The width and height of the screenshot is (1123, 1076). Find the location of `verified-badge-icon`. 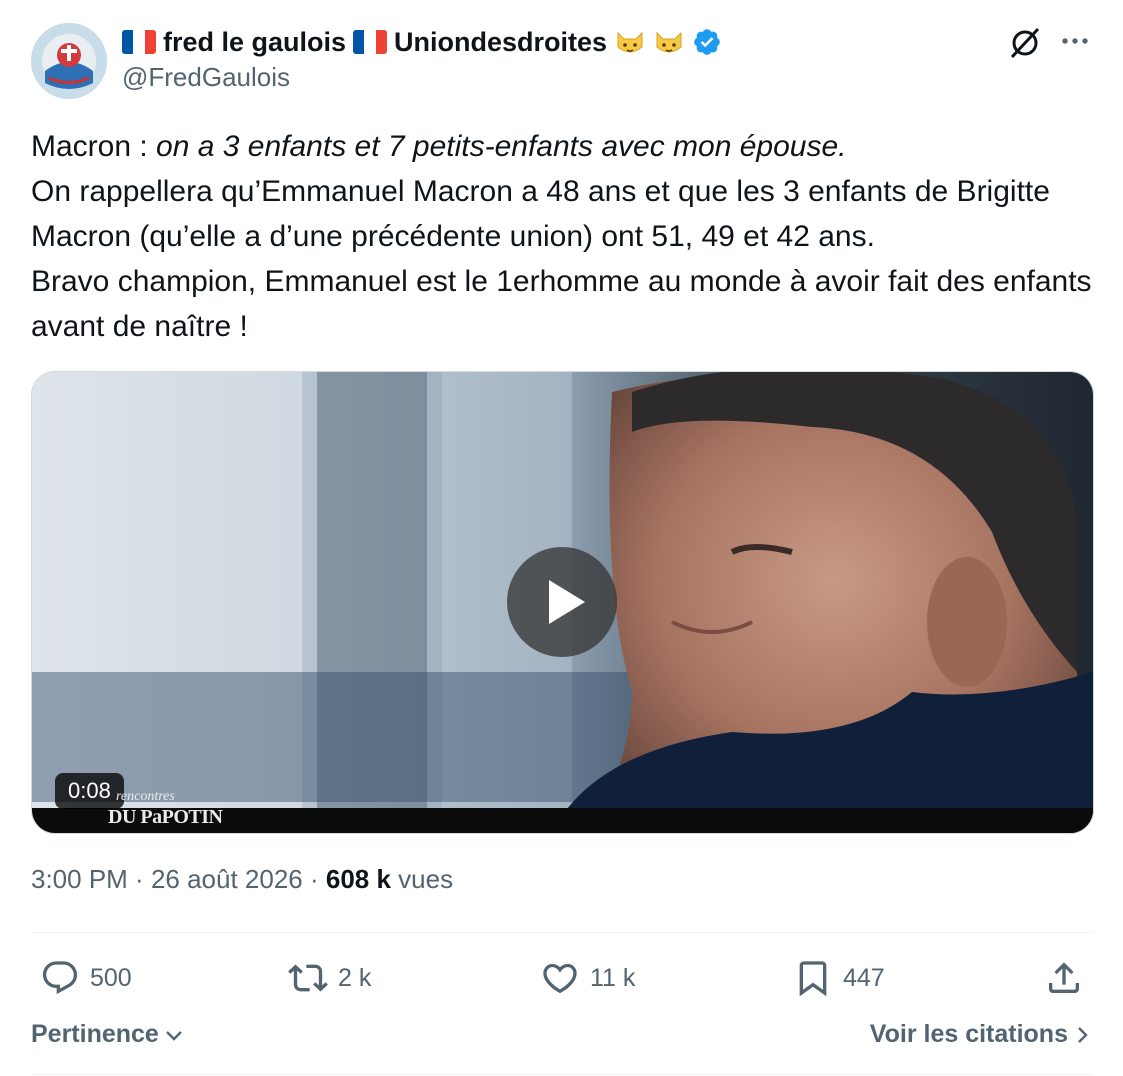

verified-badge-icon is located at coordinates (707, 42).